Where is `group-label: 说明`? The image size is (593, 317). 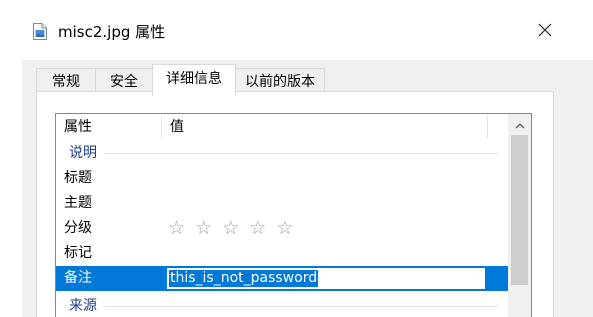
group-label: 说明 is located at coordinates (83, 153).